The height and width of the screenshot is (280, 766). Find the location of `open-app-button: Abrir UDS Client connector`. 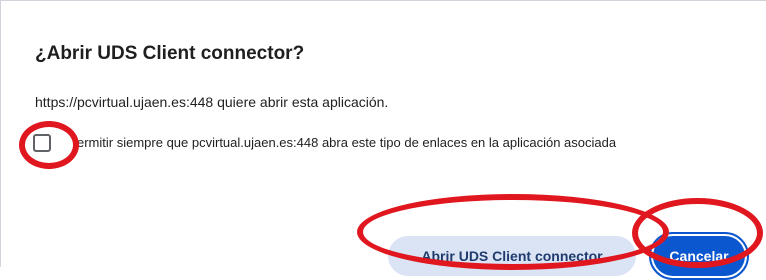

open-app-button: Abrir UDS Client connector is located at coordinates (512, 256).